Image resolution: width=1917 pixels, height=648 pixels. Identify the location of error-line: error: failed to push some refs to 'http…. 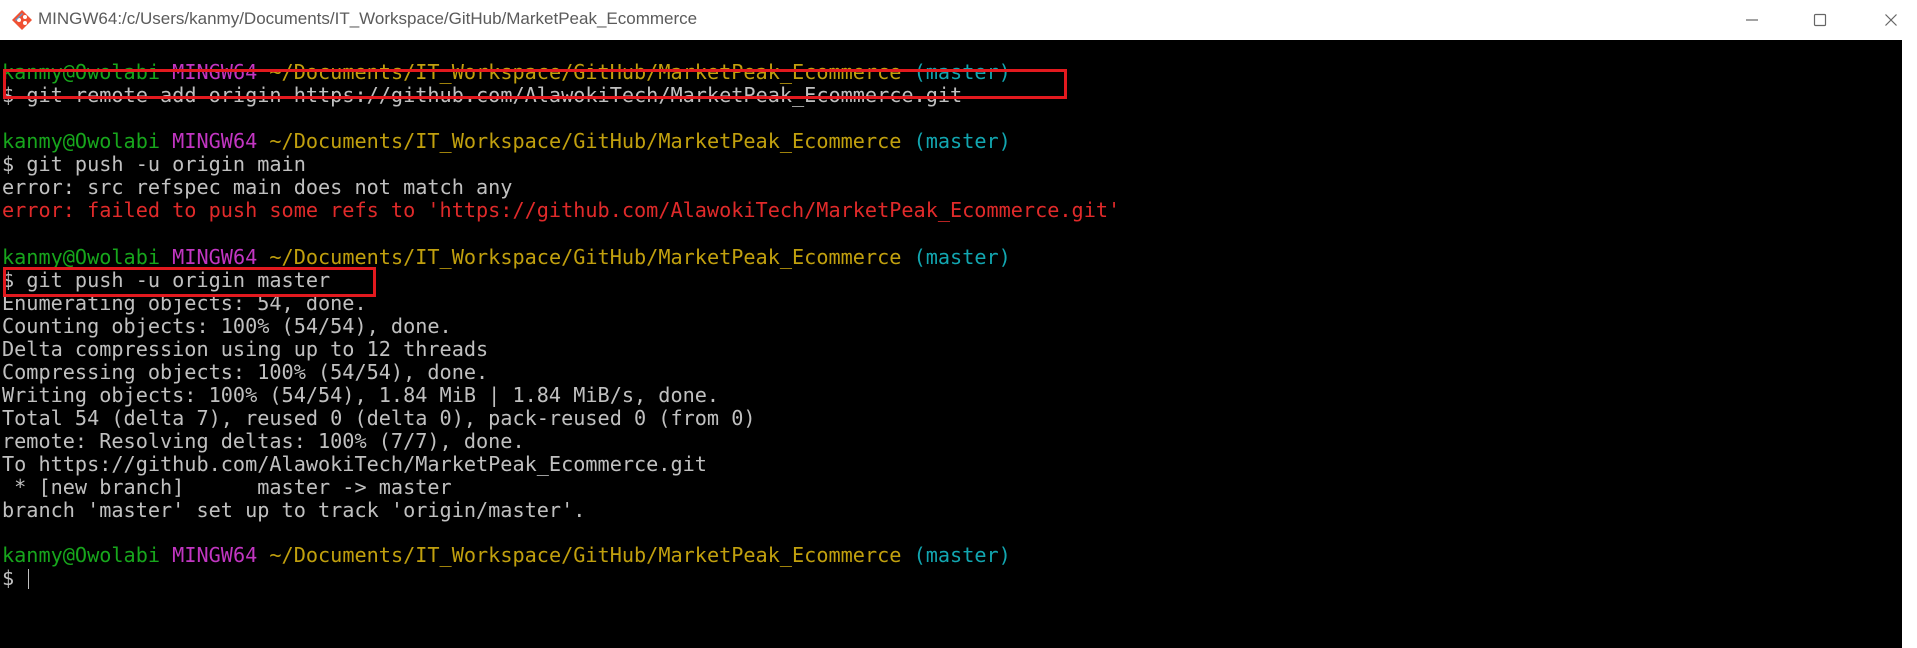
(561, 210).